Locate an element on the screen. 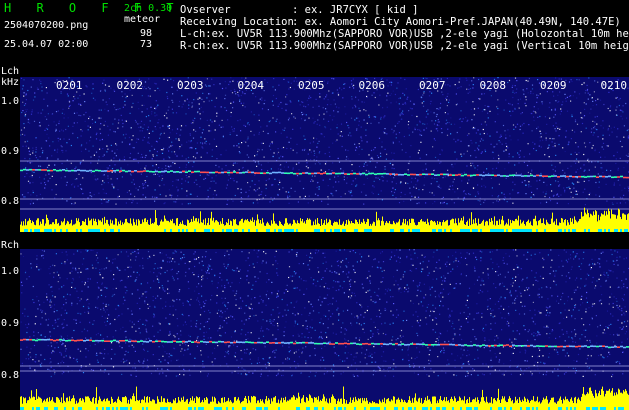 The width and height of the screenshot is (629, 410). time-tick: 0207 is located at coordinates (432, 85).